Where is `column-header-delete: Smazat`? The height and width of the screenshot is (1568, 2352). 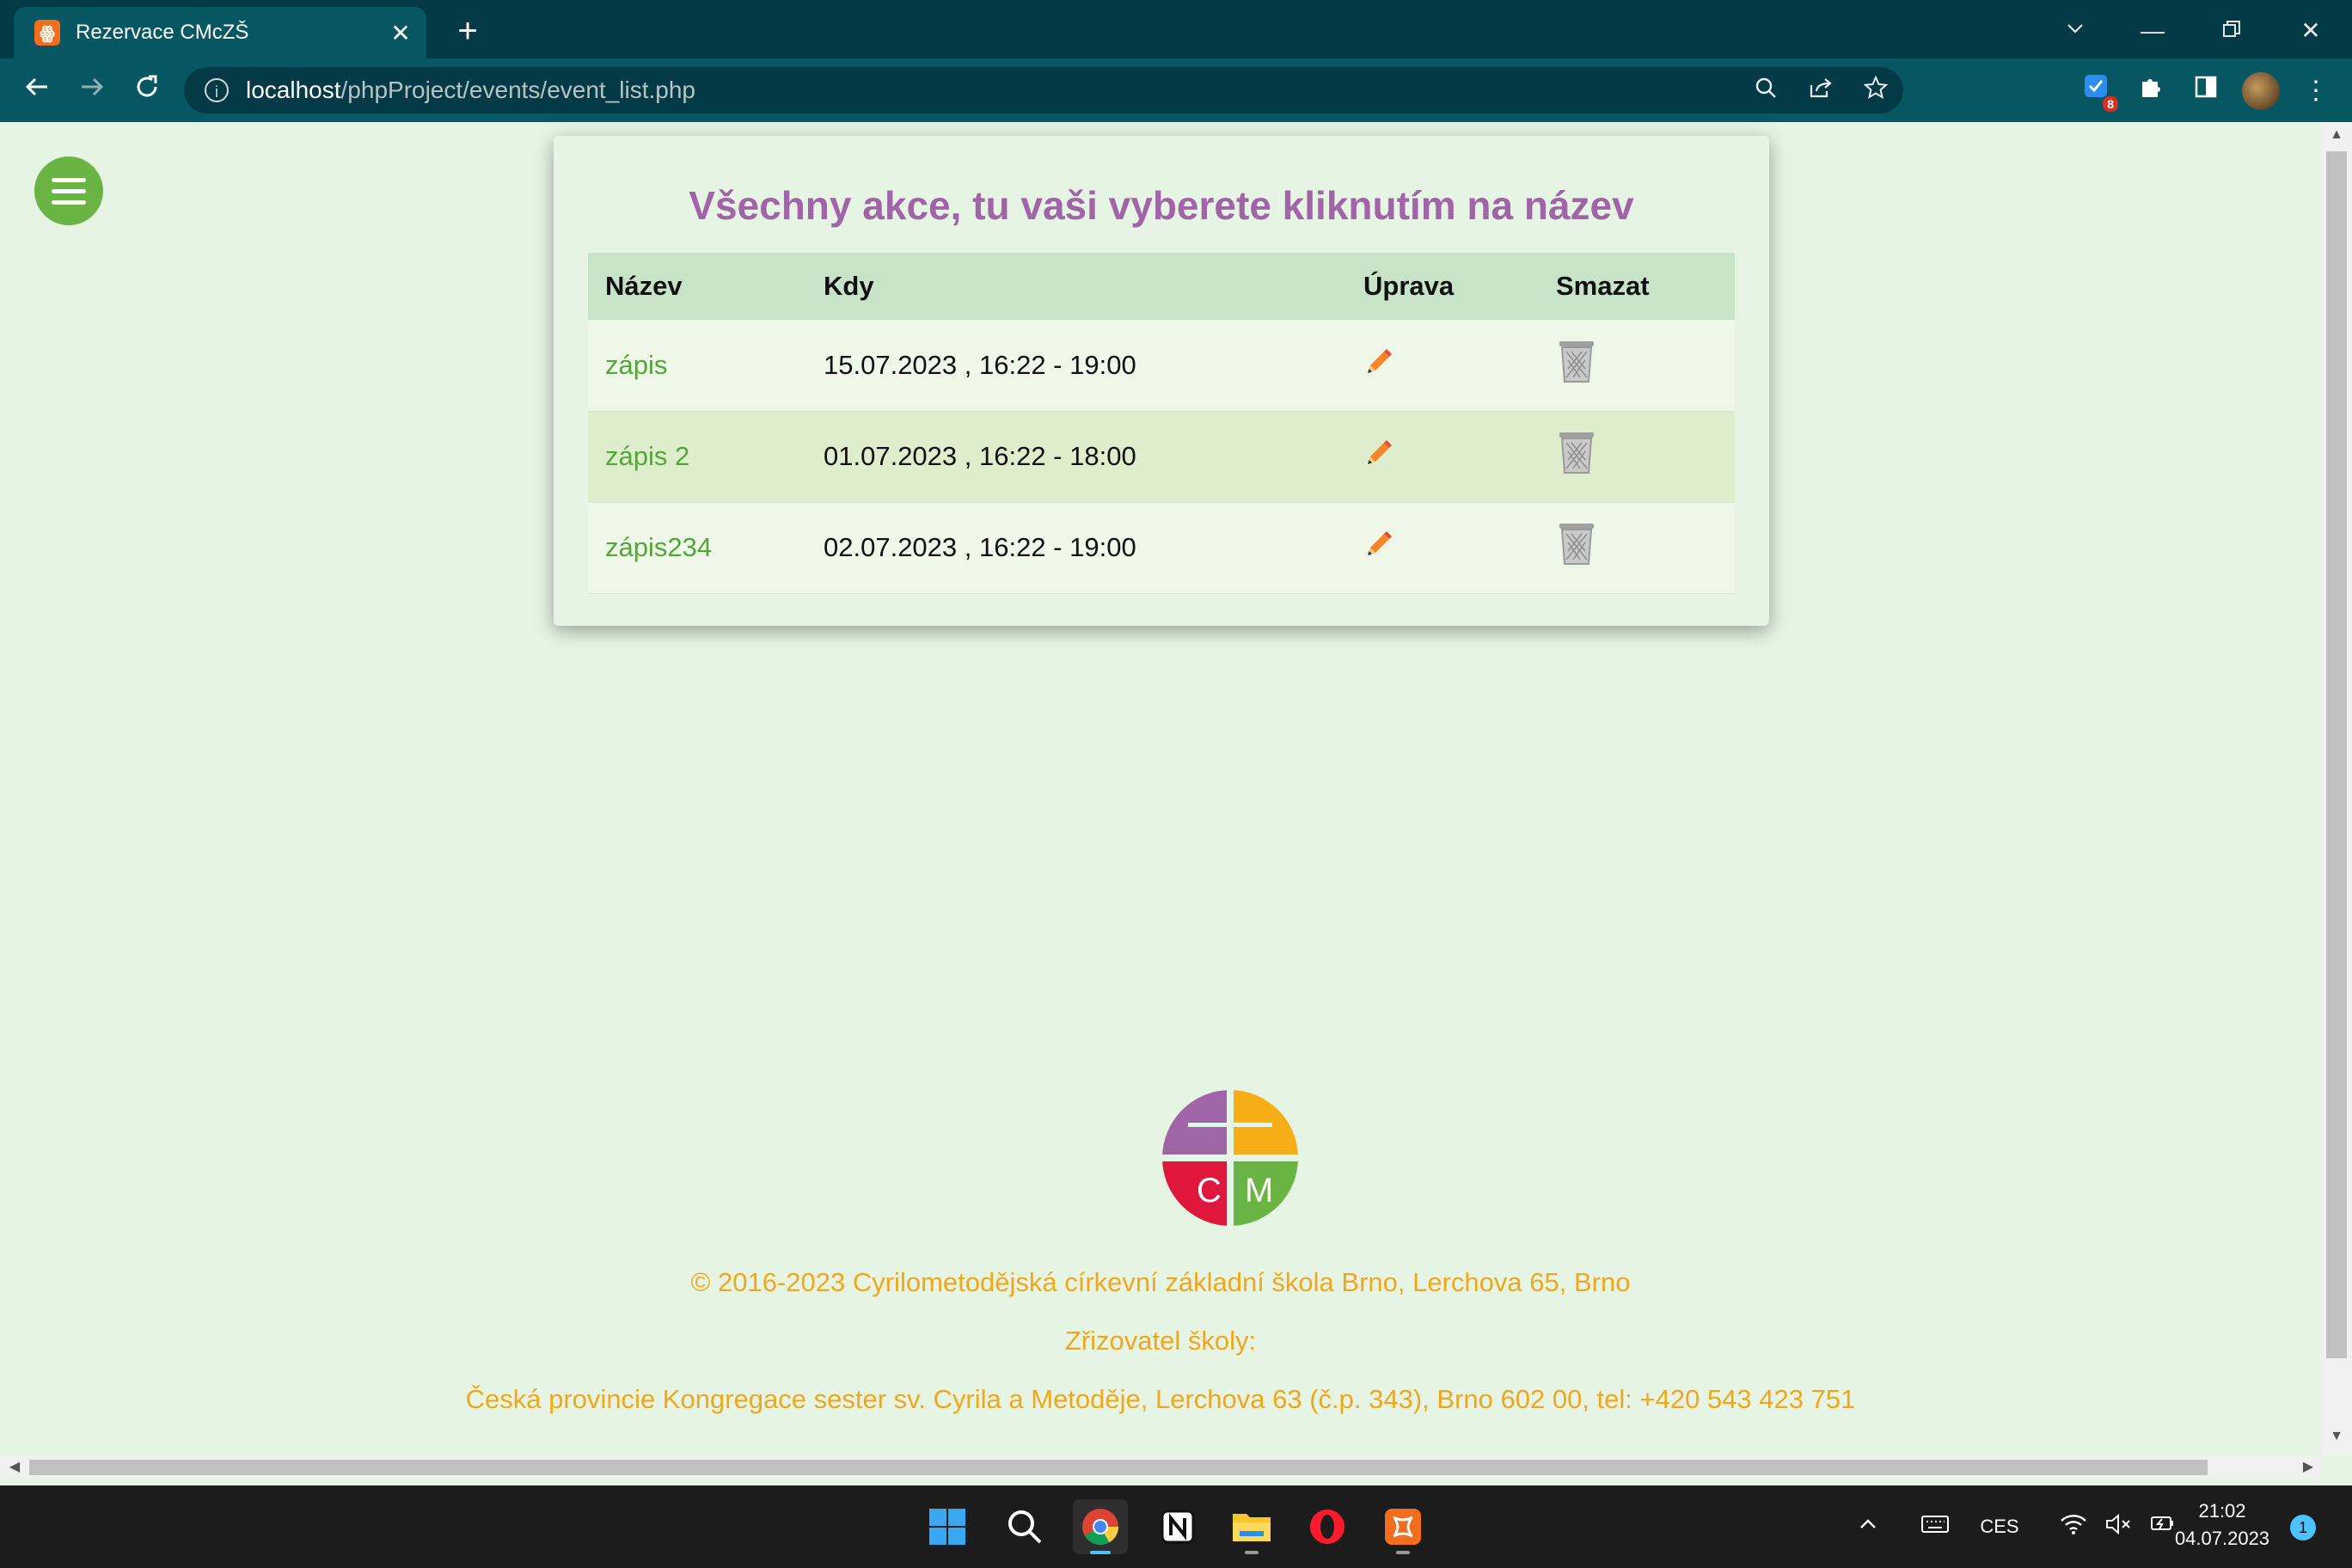 column-header-delete: Smazat is located at coordinates (1603, 286).